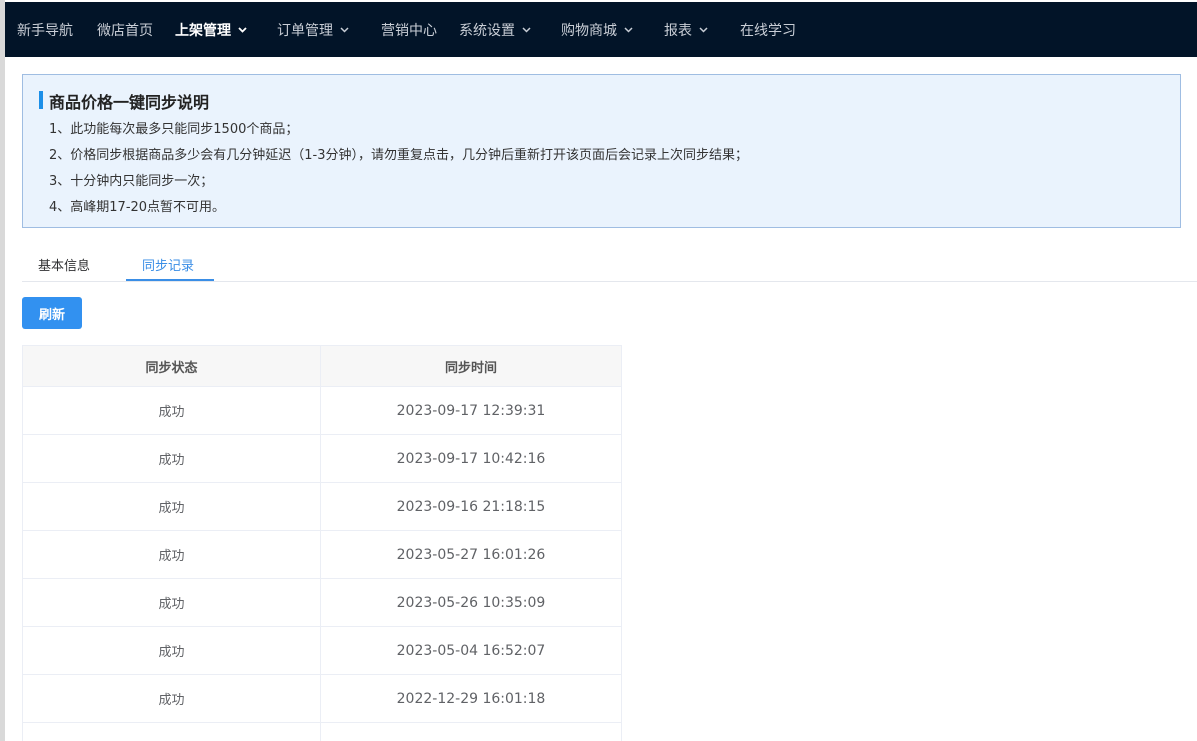 The image size is (1197, 741). What do you see at coordinates (322, 555) in the screenshot?
I see `table-row: 成功 2023-05-27 16:01:26` at bounding box center [322, 555].